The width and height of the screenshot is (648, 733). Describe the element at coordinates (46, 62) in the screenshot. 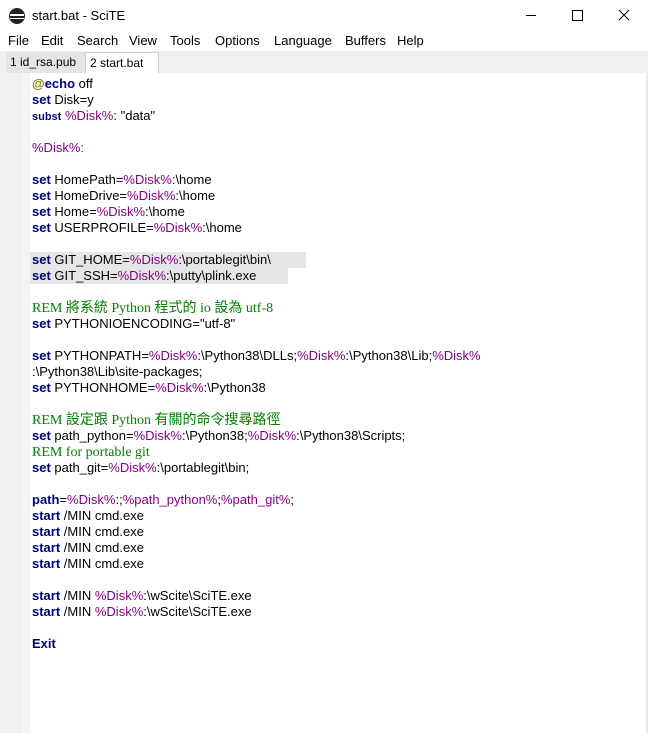

I see `tab-id-rsa-pub: 1 id_rsa.pub` at that location.